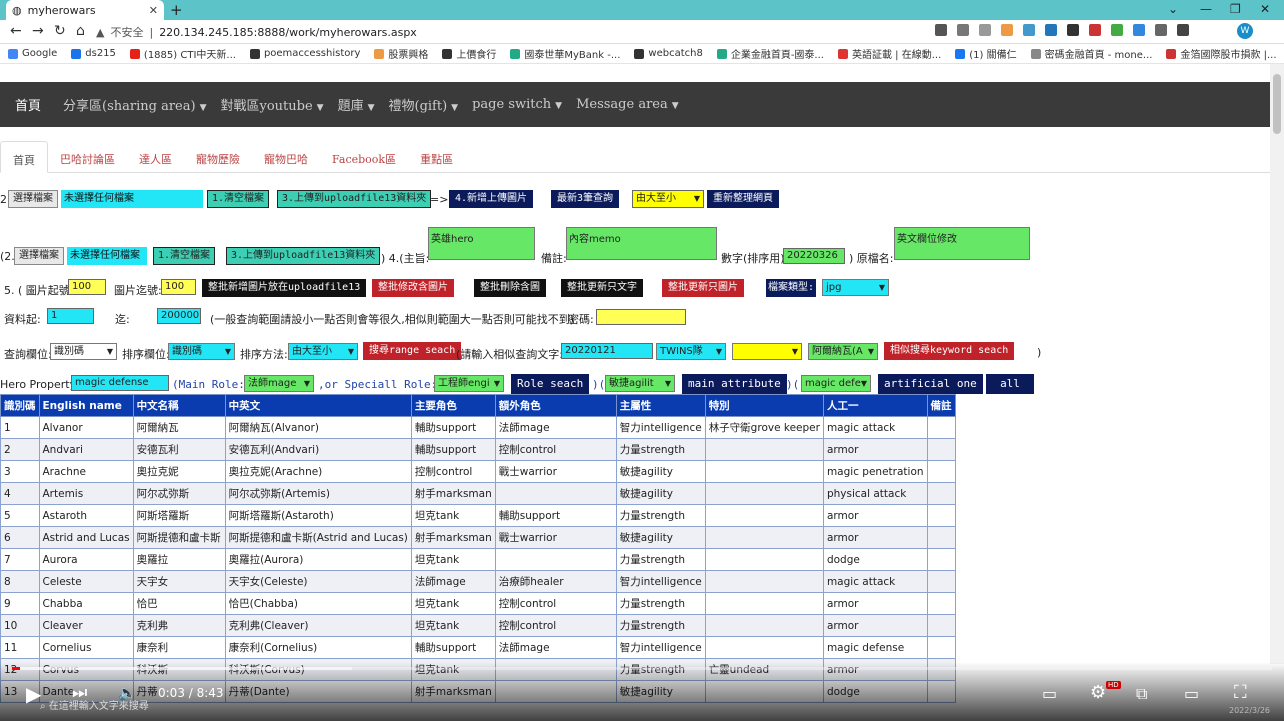  What do you see at coordinates (286, 157) in the screenshot?
I see `subtab-4: 寵物巴哈` at bounding box center [286, 157].